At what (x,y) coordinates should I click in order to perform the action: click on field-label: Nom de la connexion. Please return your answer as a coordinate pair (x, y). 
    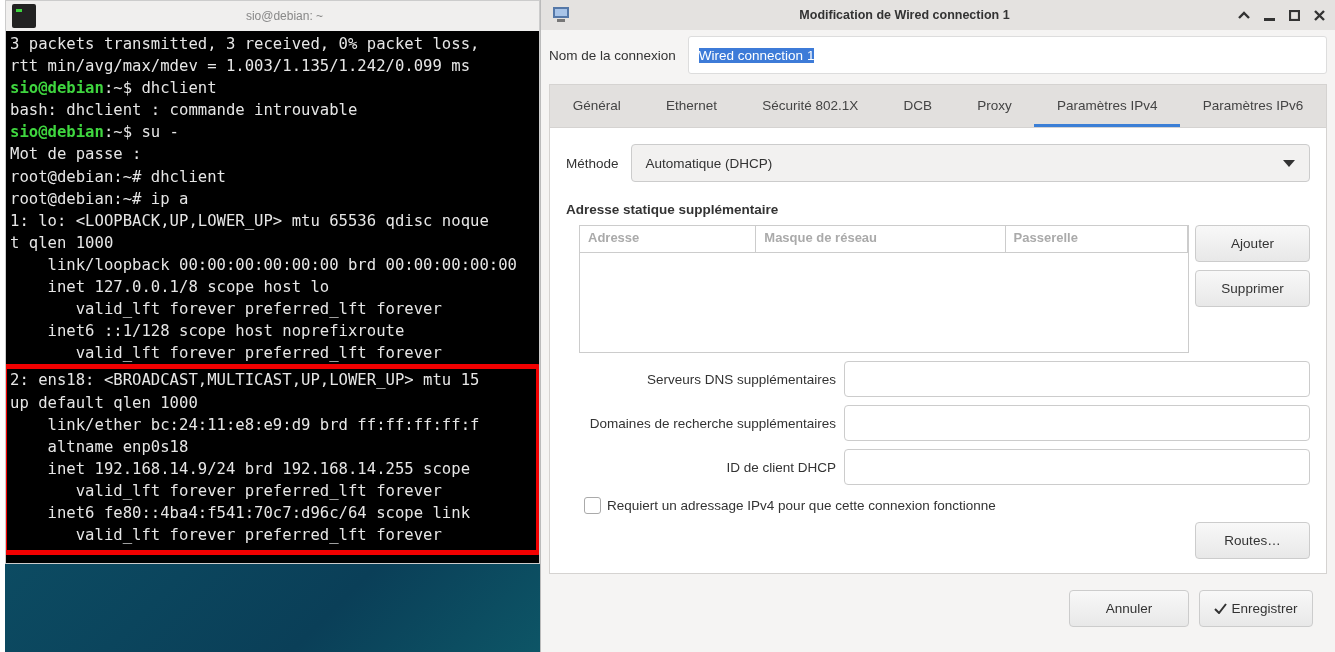
    Looking at the image, I should click on (612, 55).